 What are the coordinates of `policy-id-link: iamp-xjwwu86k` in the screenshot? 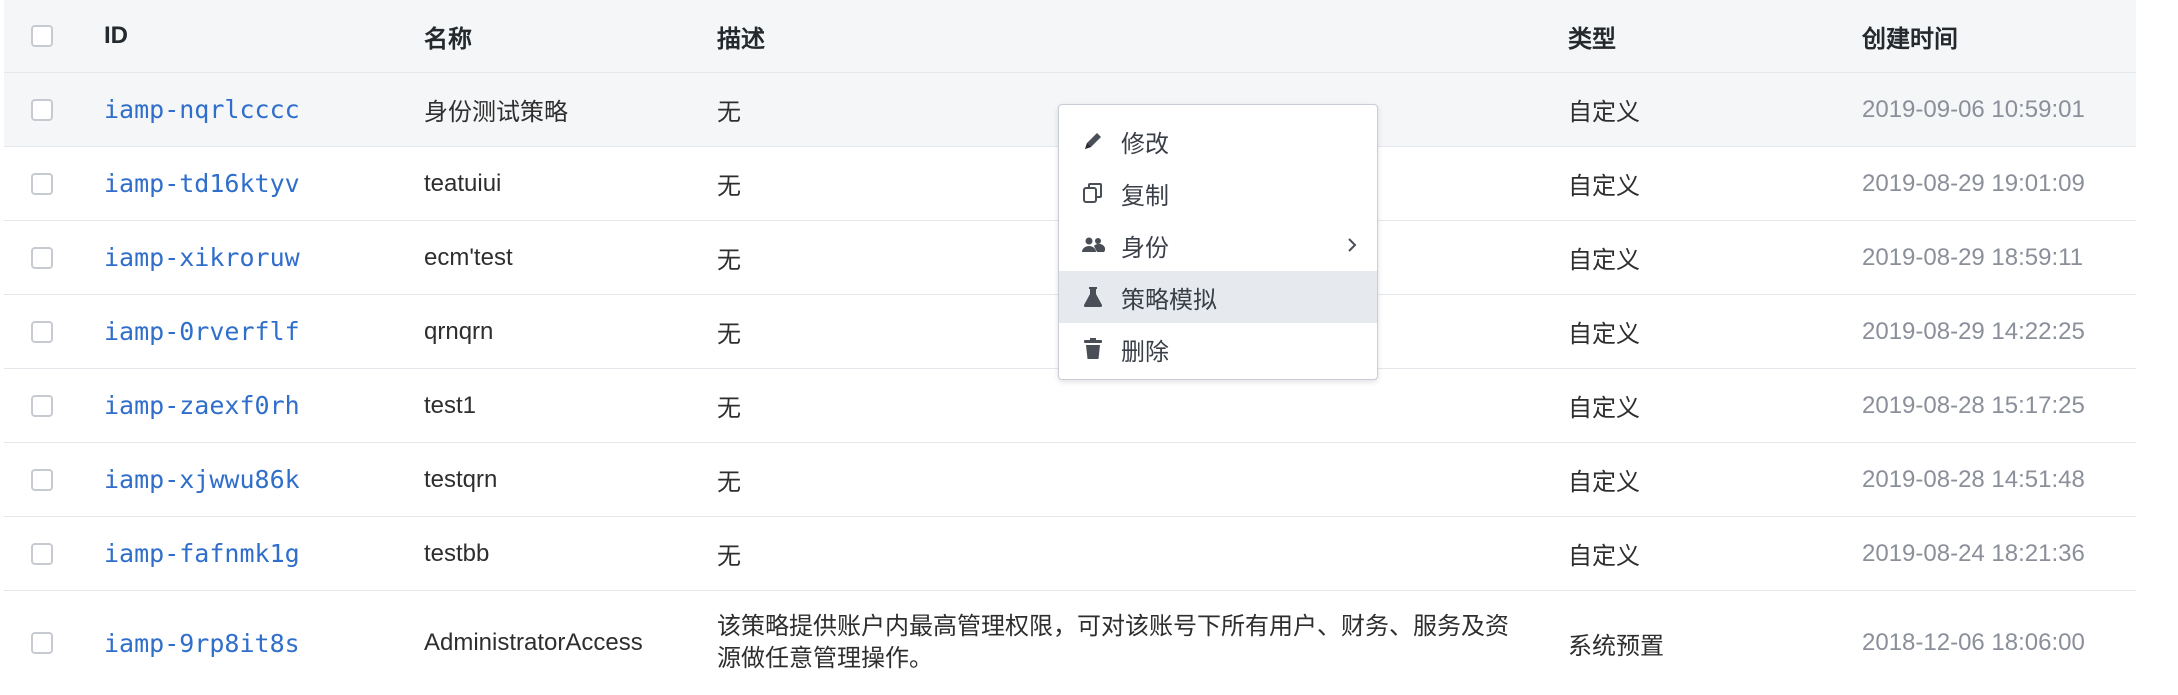 It's located at (202, 479).